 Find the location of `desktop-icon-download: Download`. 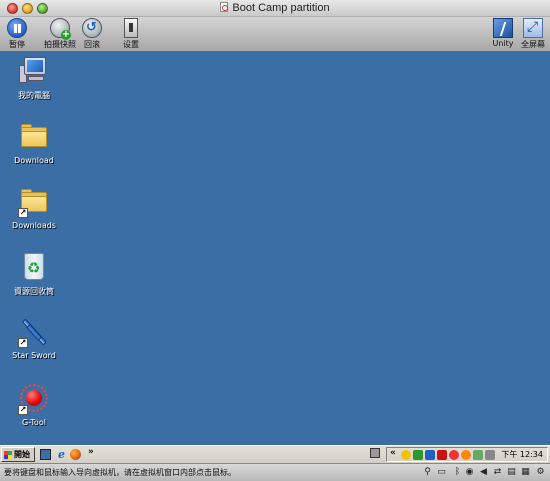

desktop-icon-download: Download is located at coordinates (34, 143).